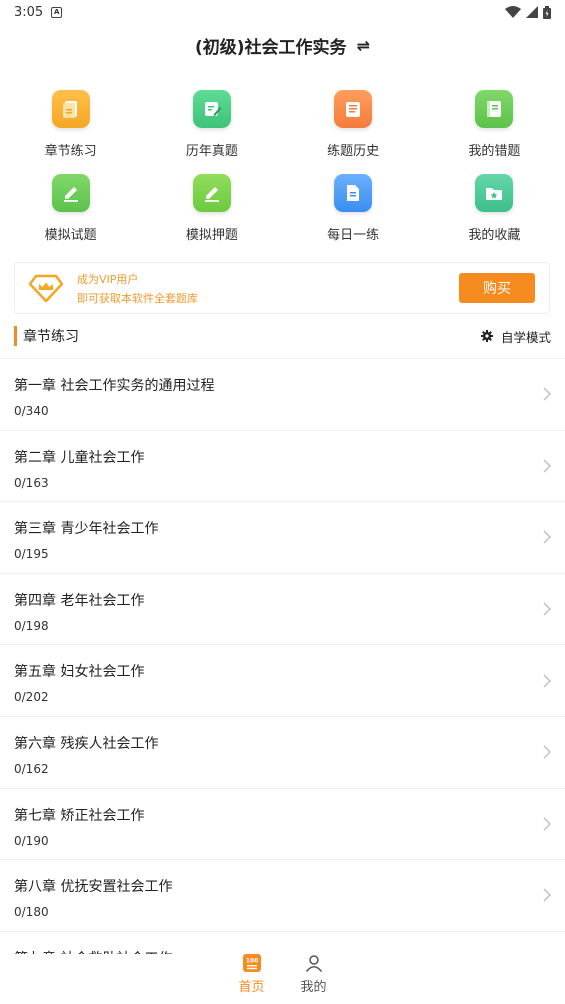  I want to click on chapter-row: 第三章 青少年社会工作 0/195, so click(282, 538).